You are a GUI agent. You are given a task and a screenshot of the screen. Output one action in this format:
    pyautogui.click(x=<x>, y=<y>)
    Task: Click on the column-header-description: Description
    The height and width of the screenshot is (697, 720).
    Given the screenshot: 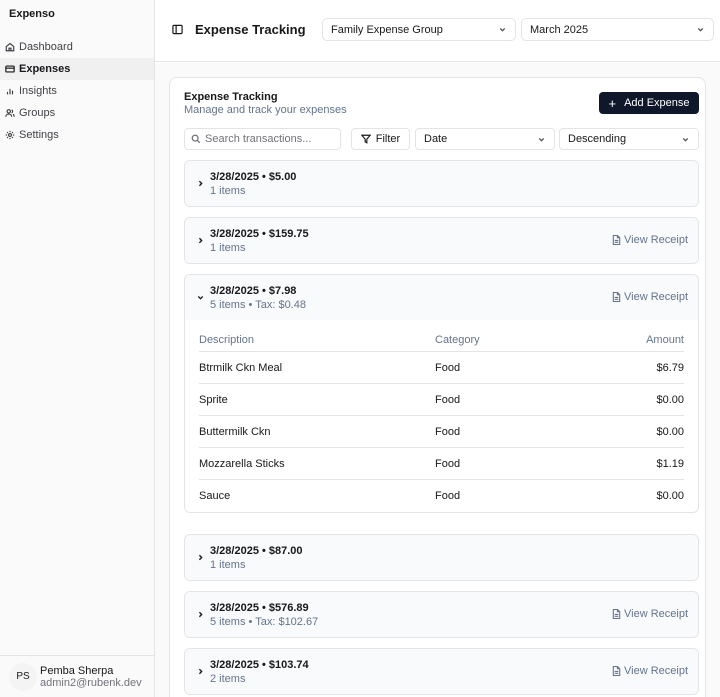 What is the action you would take?
    pyautogui.click(x=317, y=336)
    